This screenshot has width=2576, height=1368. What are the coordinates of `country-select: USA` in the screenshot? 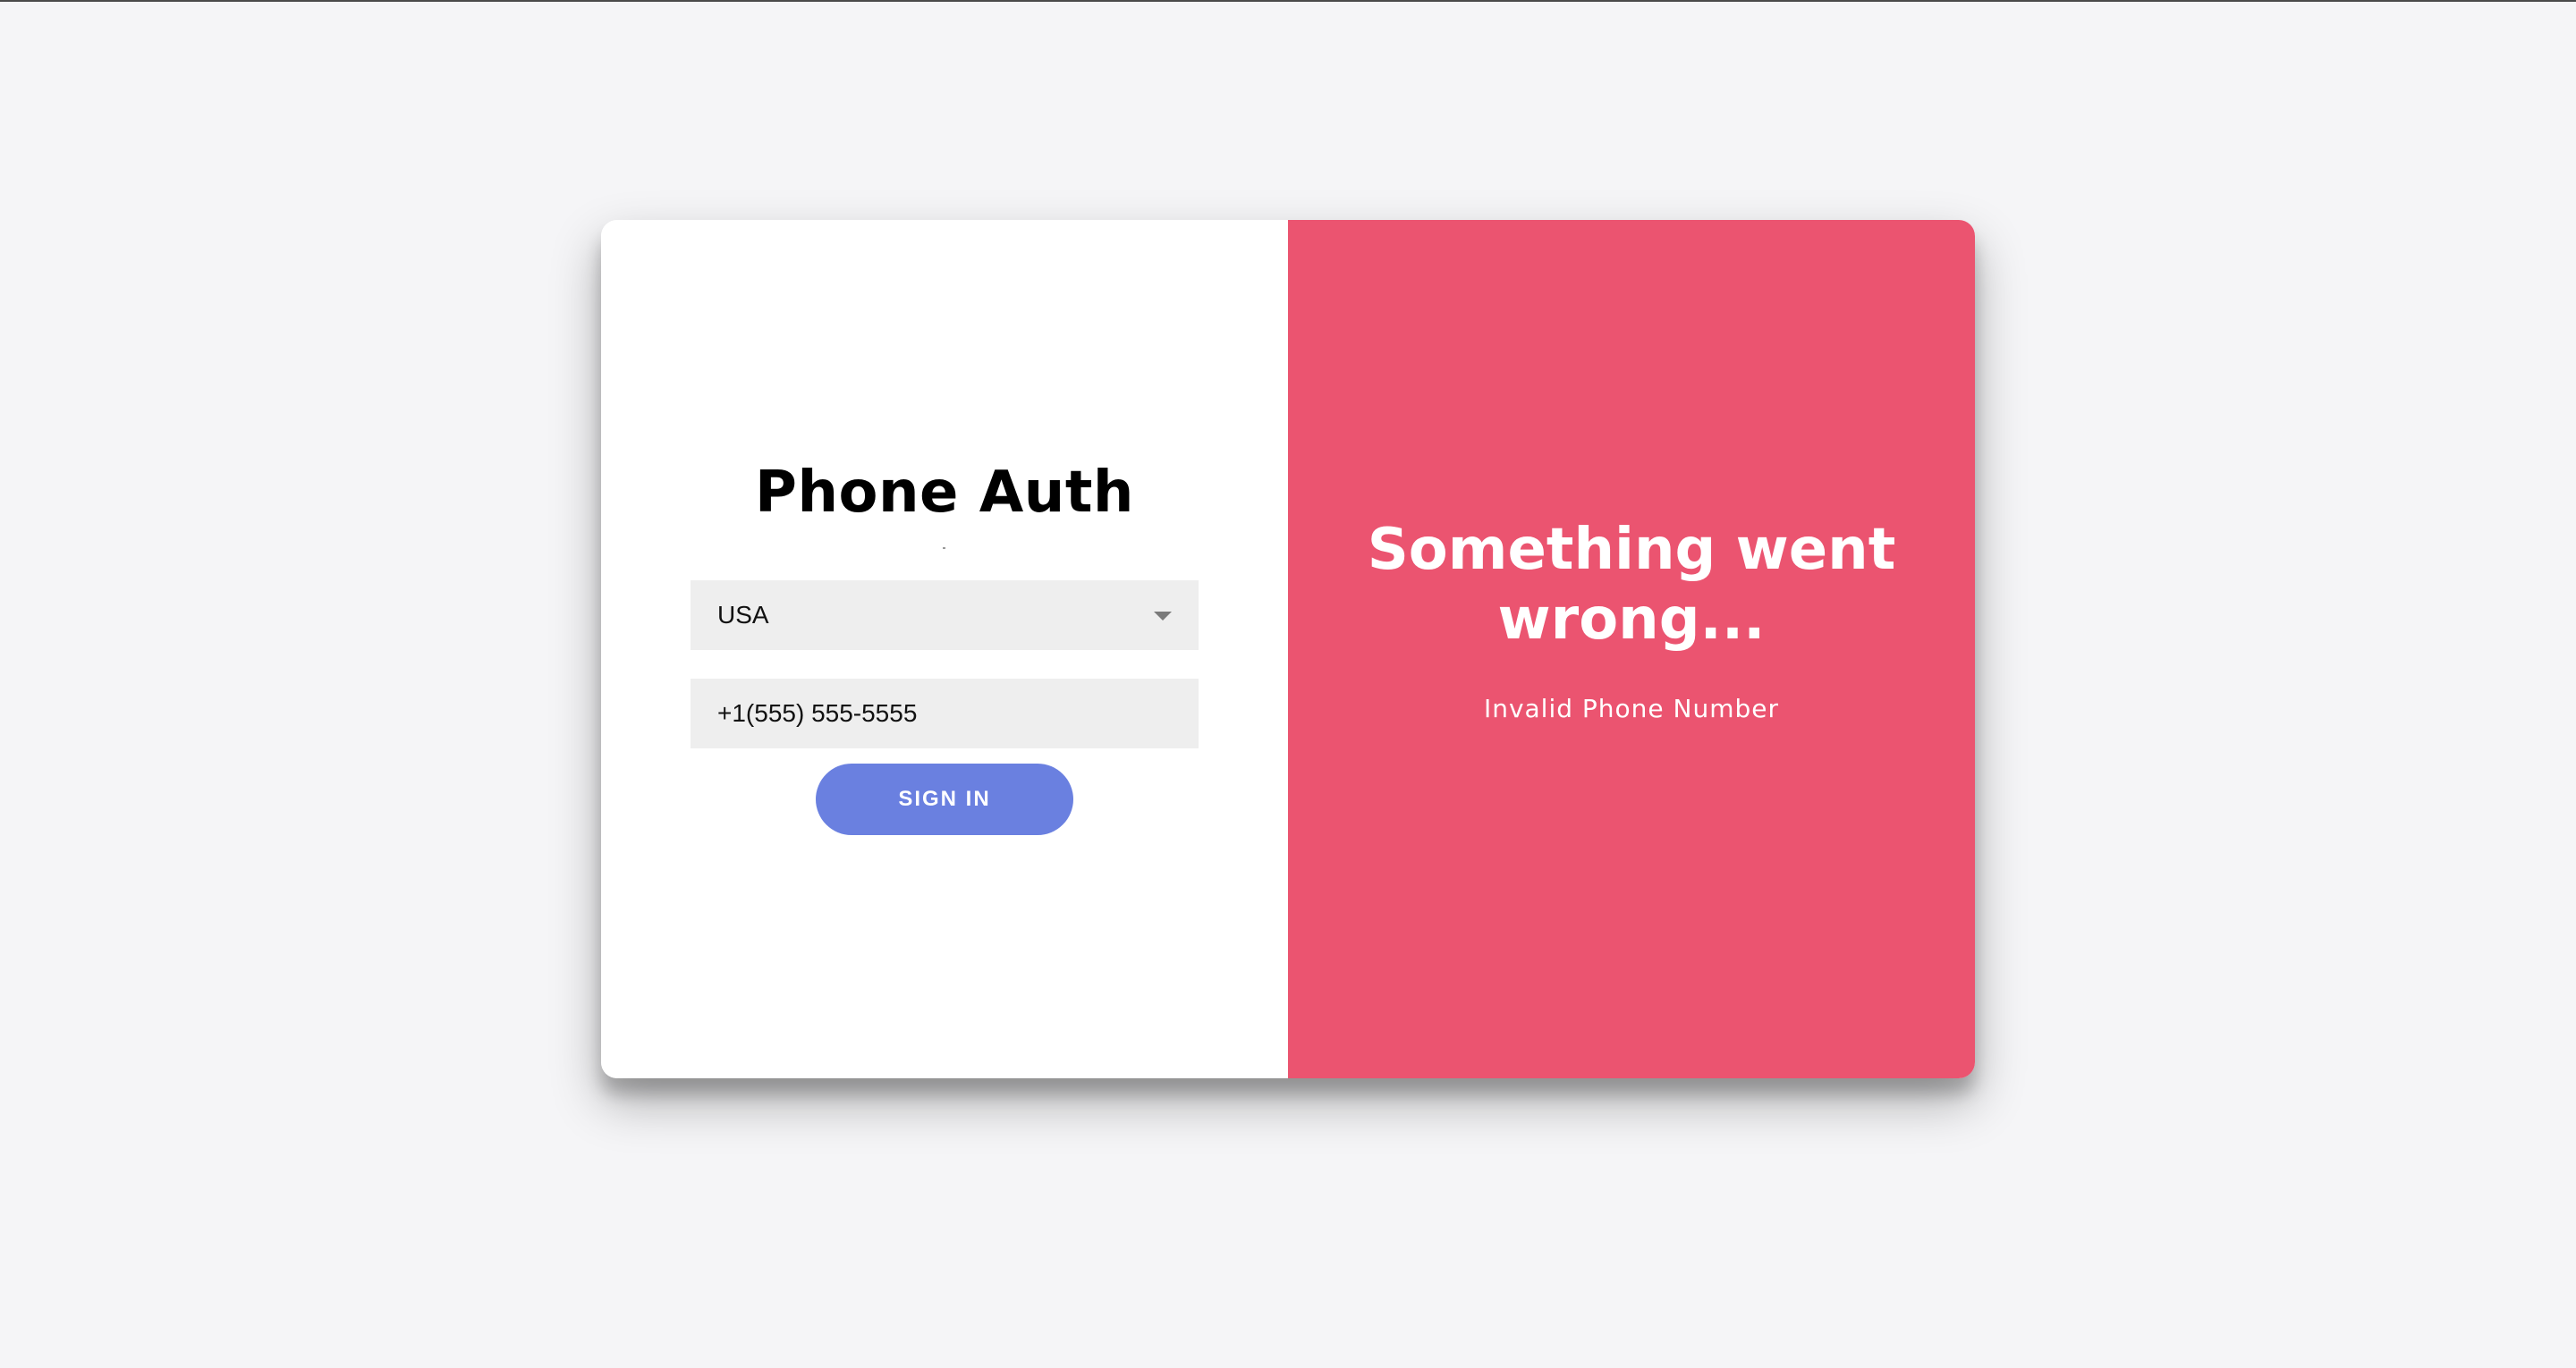 It's located at (945, 615).